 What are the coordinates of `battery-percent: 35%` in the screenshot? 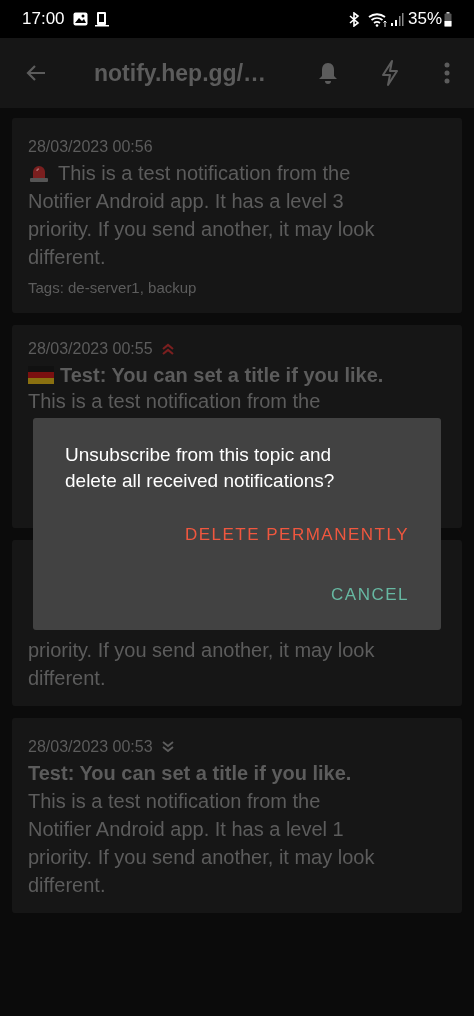 It's located at (424, 19).